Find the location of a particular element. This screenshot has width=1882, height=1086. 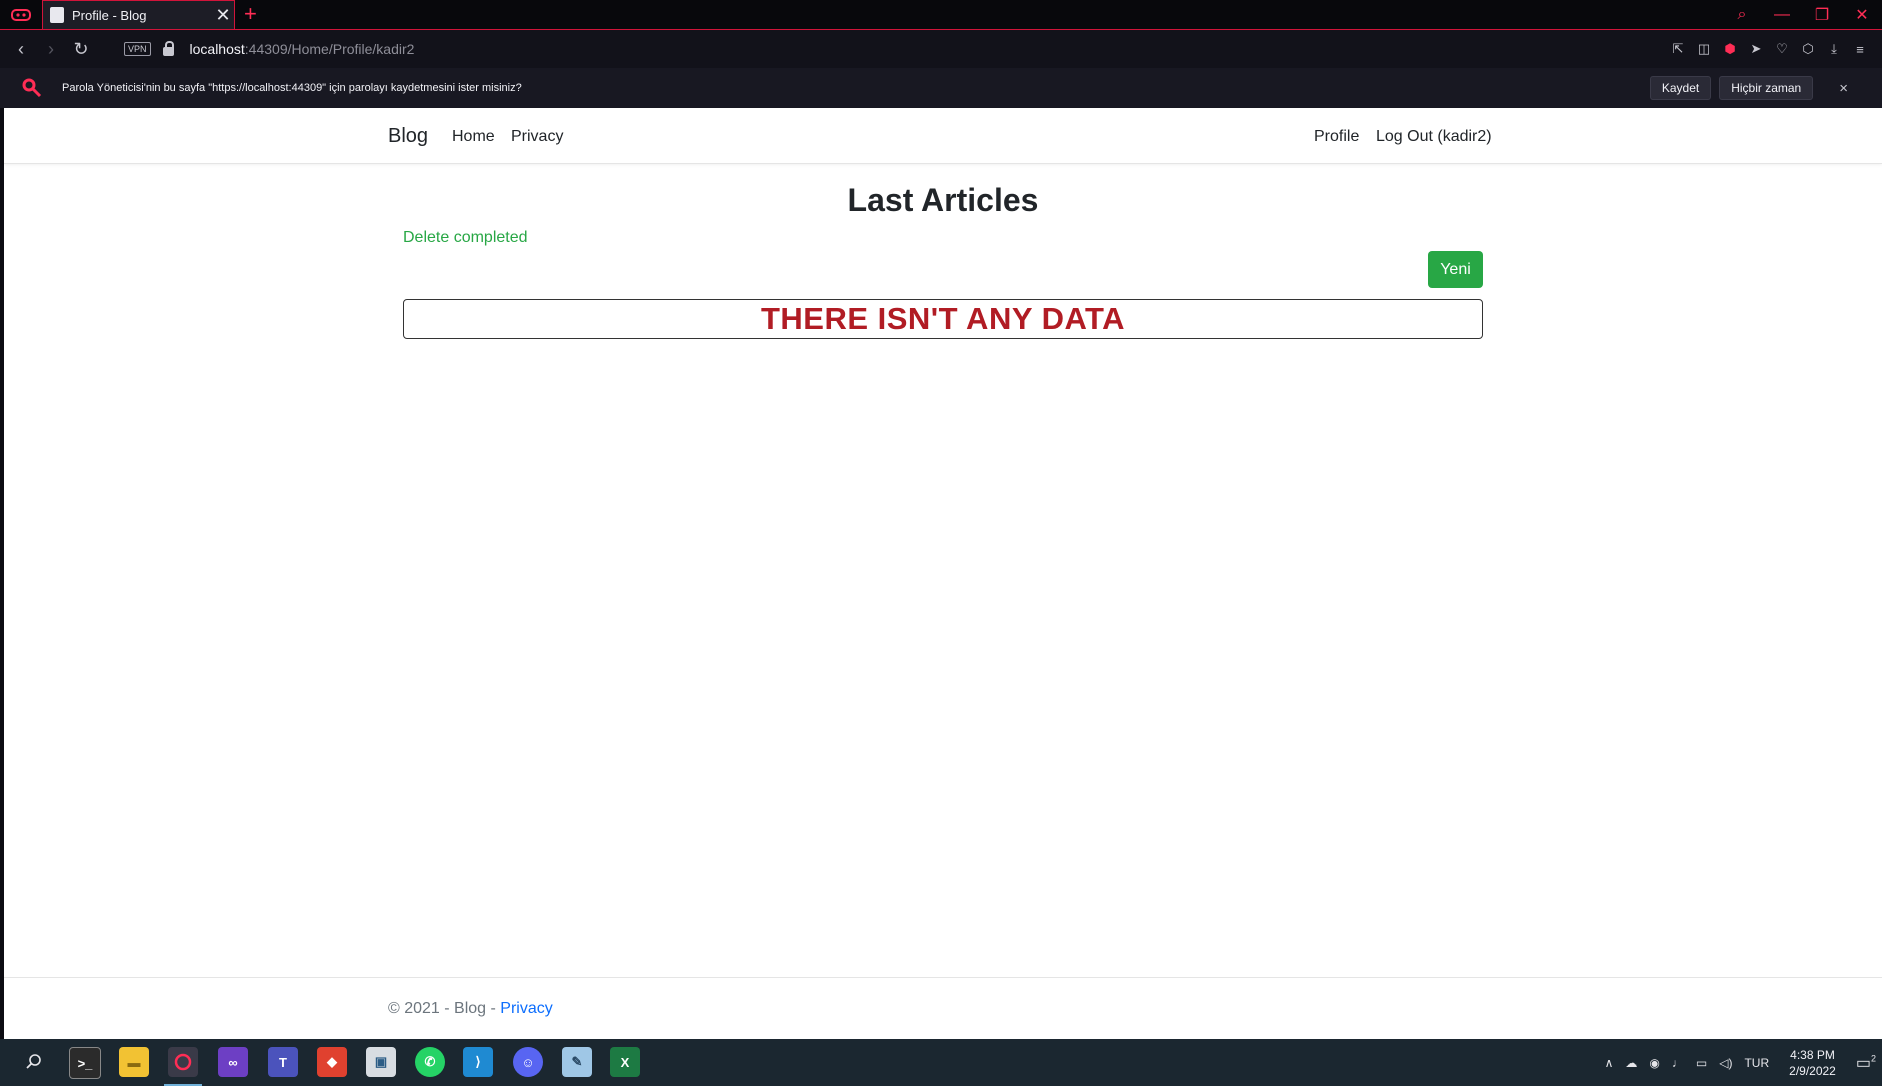

git-client-icon: ◆ is located at coordinates (332, 1062).